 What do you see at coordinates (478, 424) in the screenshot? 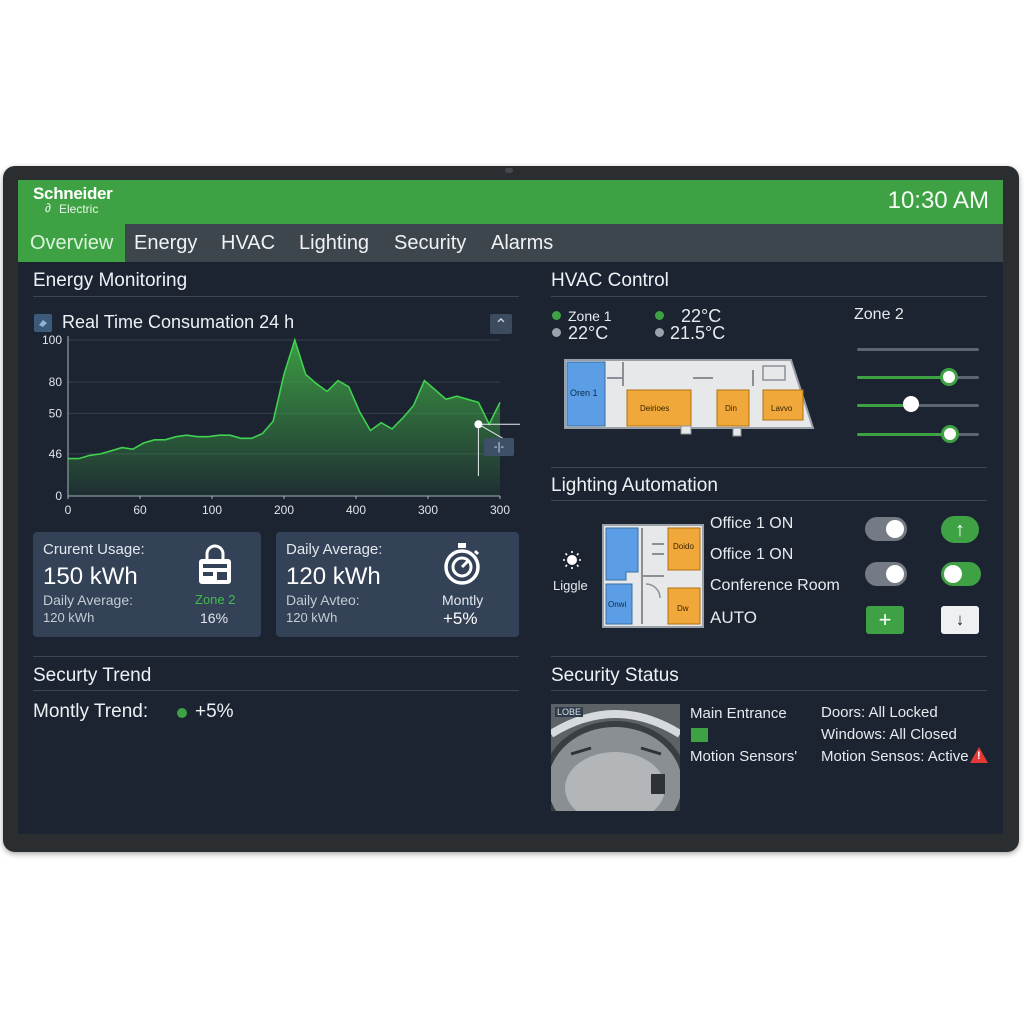
I see `marker-point` at bounding box center [478, 424].